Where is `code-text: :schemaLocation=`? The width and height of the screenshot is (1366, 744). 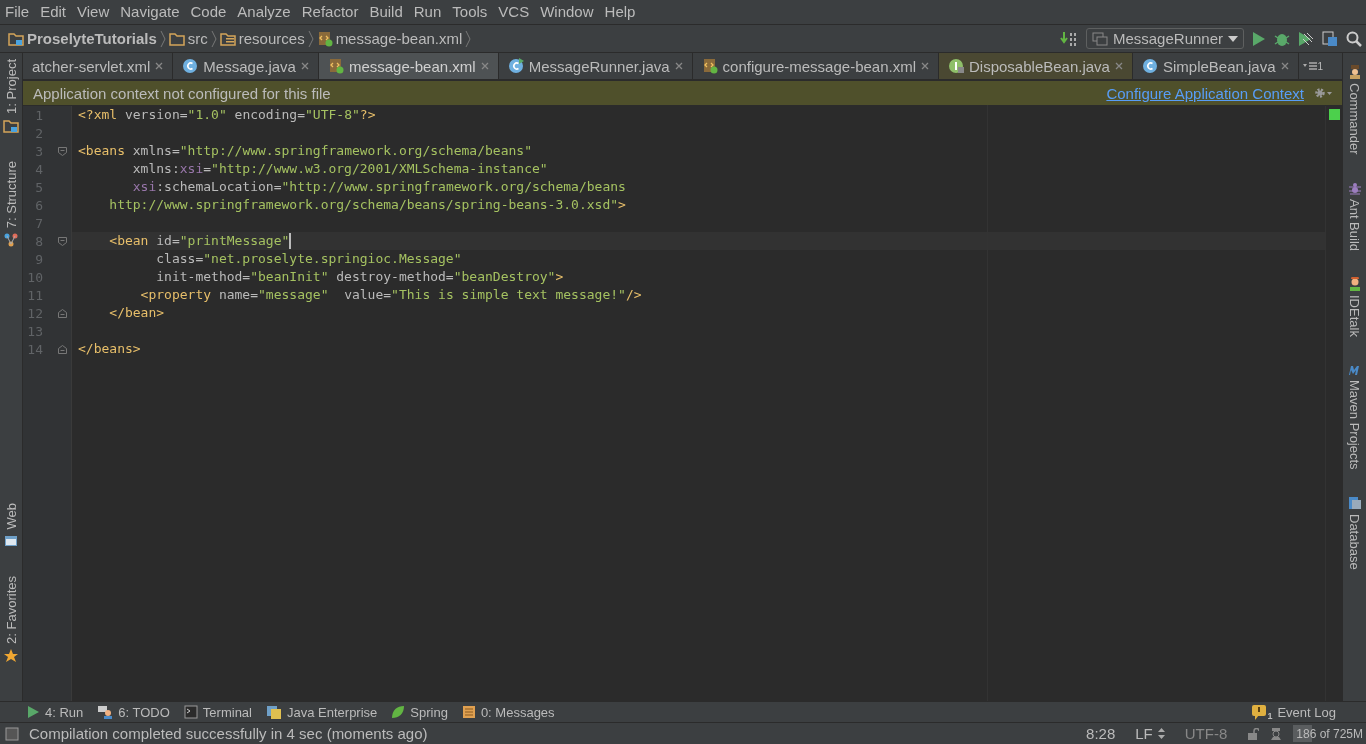
code-text: :schemaLocation= is located at coordinates (219, 187).